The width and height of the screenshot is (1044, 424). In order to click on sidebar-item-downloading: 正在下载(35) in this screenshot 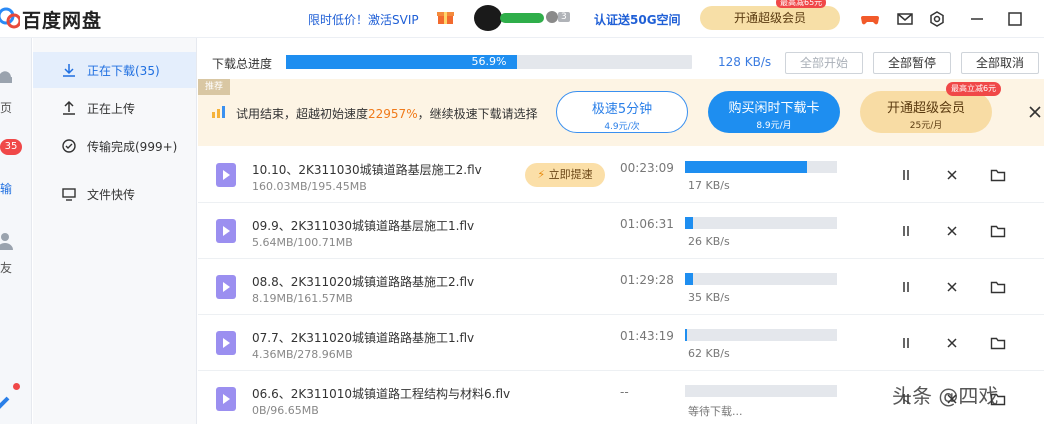, I will do `click(114, 70)`.